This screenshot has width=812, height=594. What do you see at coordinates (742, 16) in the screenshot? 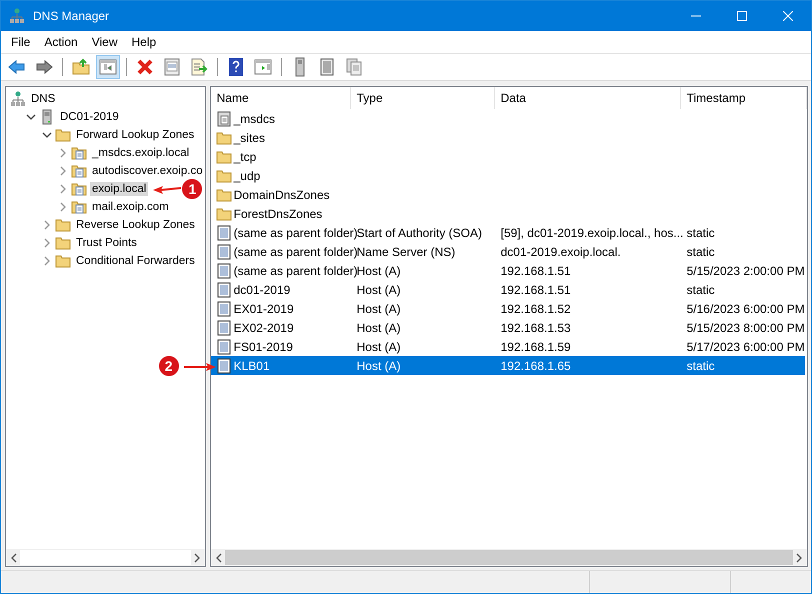
I see `maximize-icon` at bounding box center [742, 16].